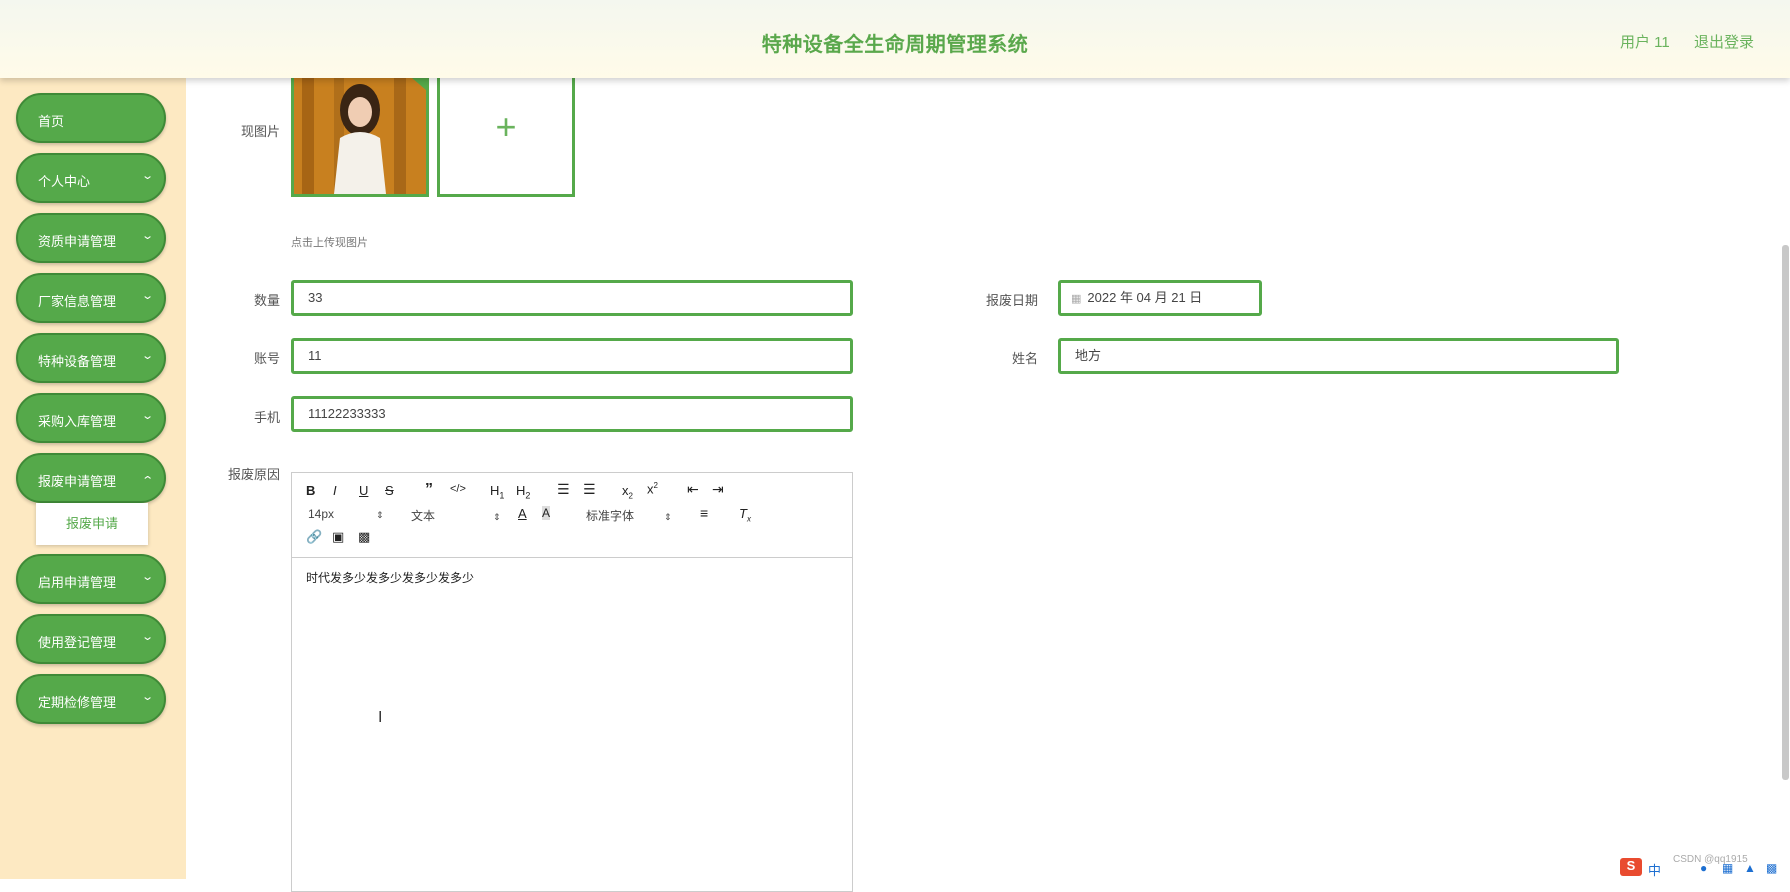  I want to click on sidebar-item-scrap: 报废申请管理 ⌄, so click(91, 478).